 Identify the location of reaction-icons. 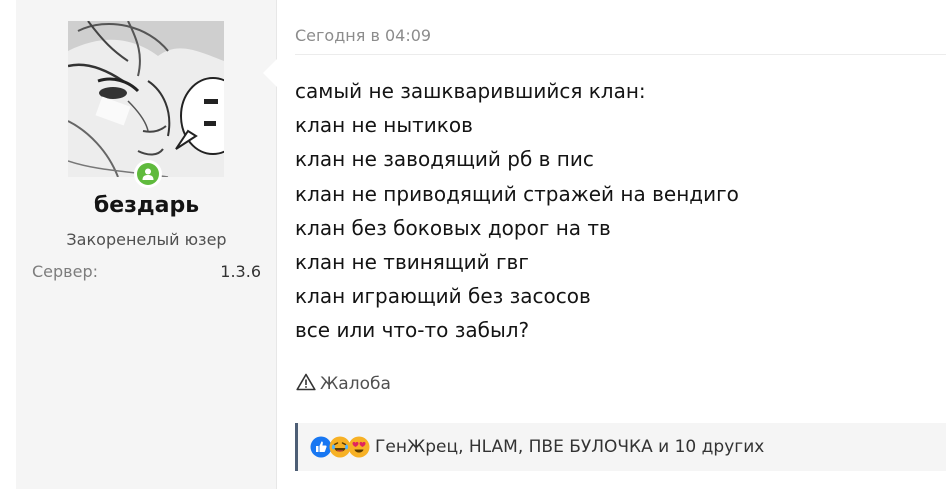
(340, 447).